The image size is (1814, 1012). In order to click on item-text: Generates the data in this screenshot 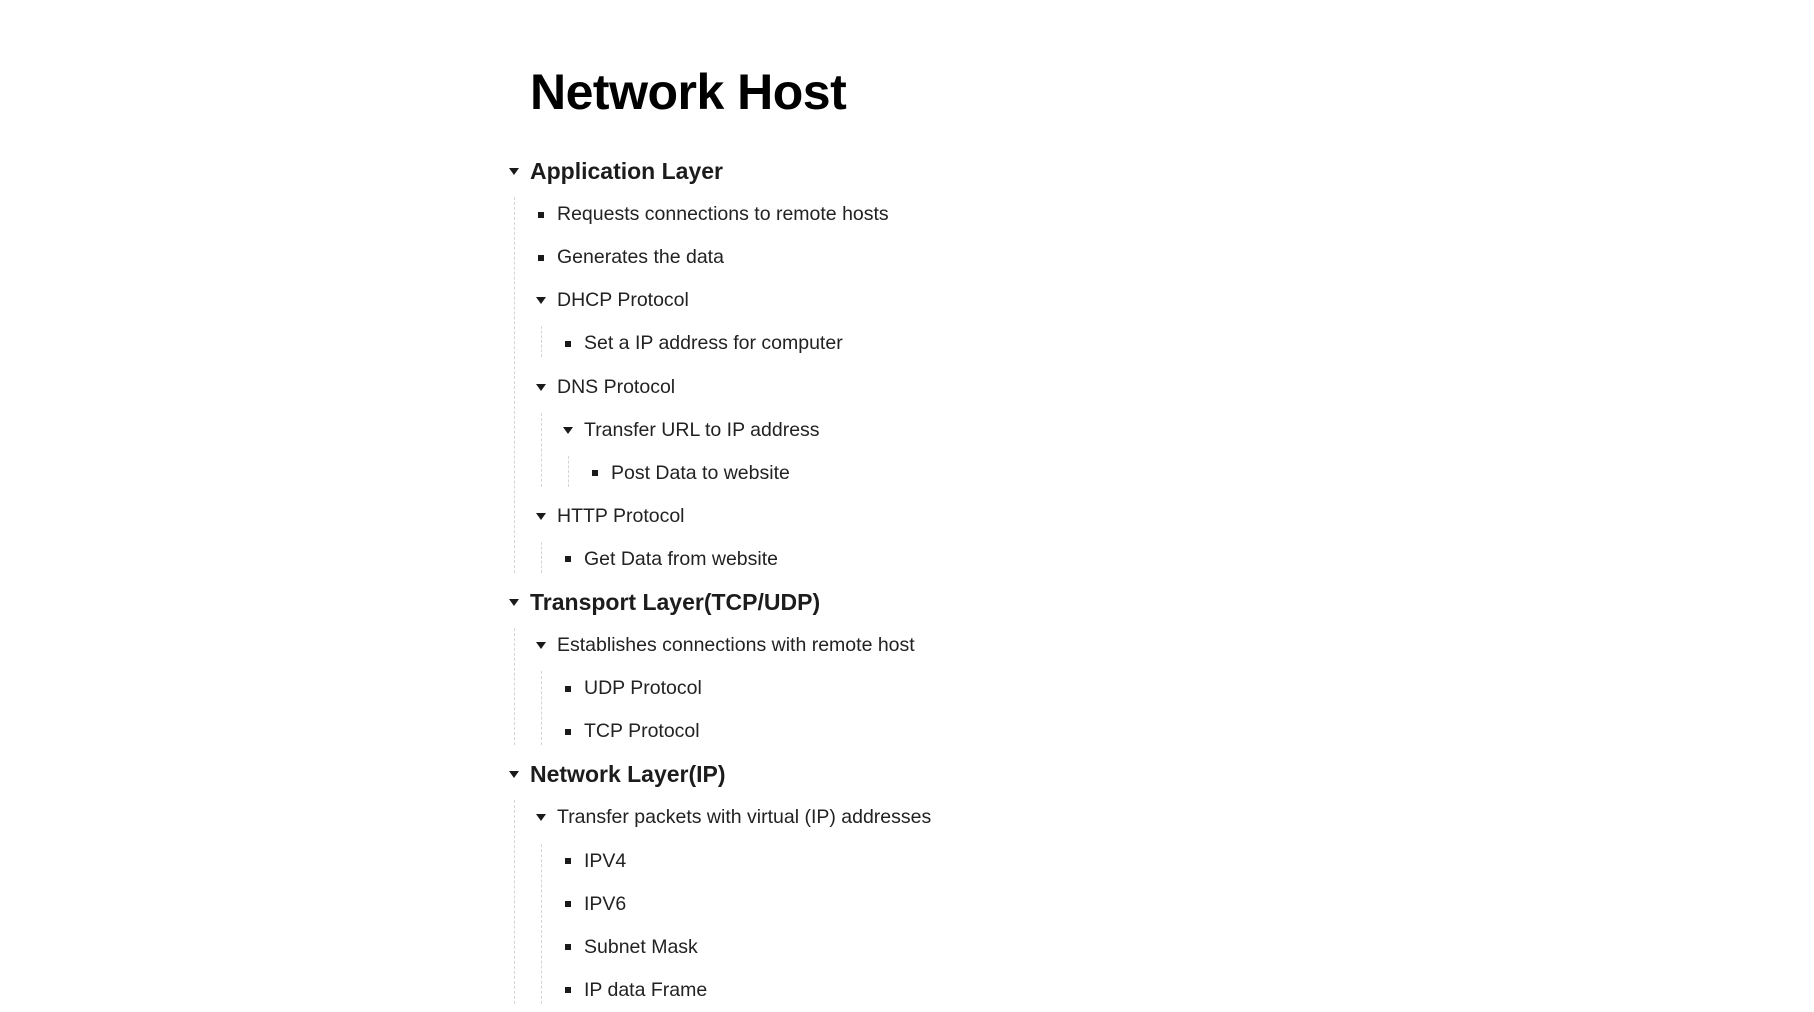, I will do `click(640, 257)`.